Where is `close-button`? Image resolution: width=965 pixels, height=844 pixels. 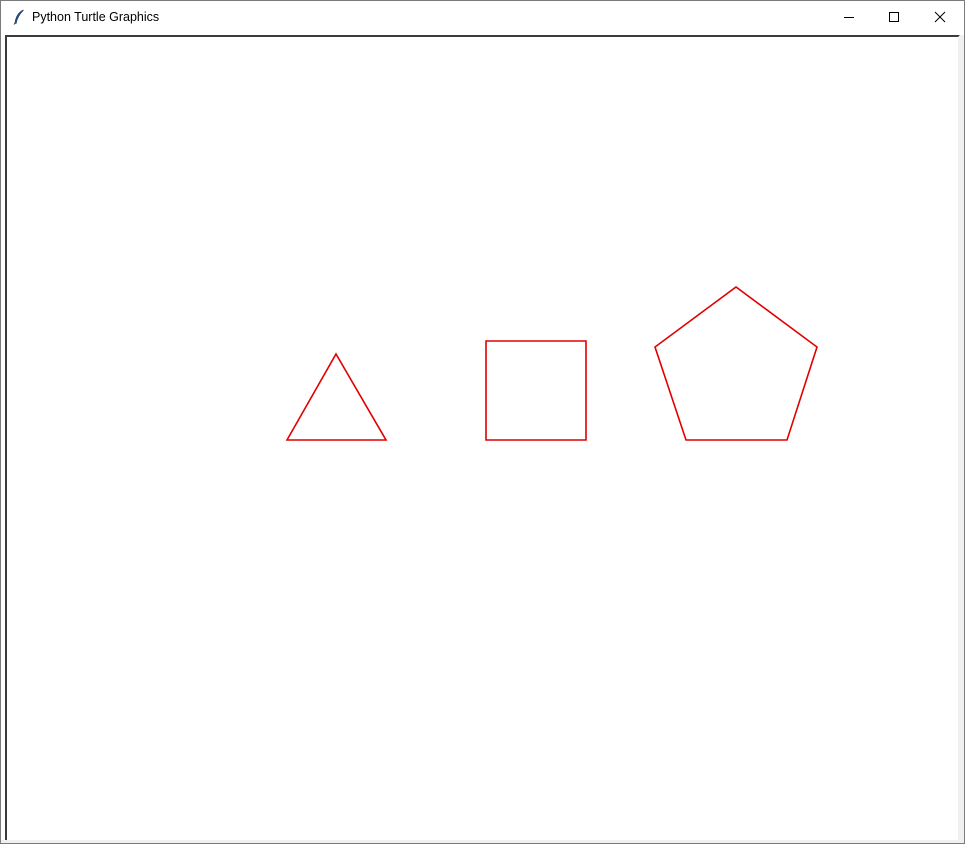 close-button is located at coordinates (940, 17).